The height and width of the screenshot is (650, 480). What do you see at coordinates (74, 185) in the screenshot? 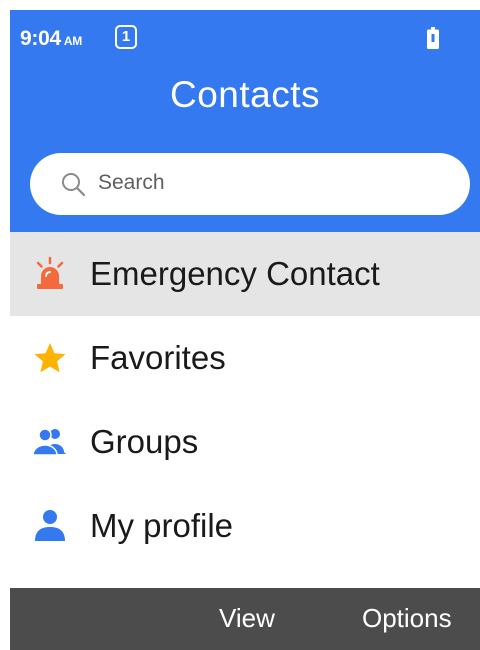
I see `search-icon` at bounding box center [74, 185].